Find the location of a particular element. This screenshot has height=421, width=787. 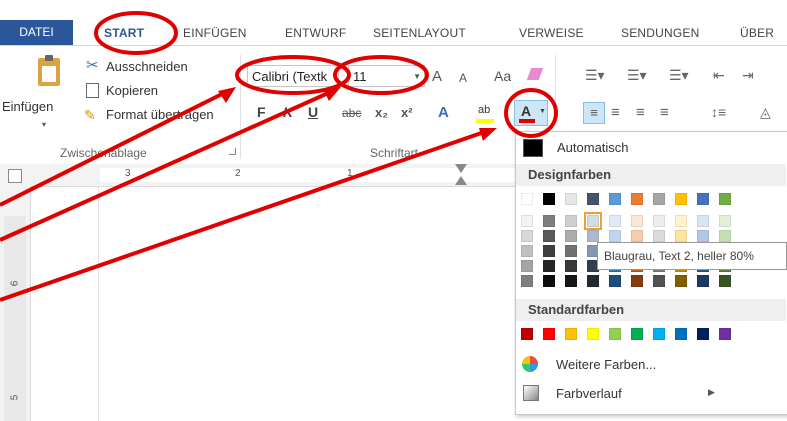

tab-entwurf: ENTWURF is located at coordinates (315, 33).